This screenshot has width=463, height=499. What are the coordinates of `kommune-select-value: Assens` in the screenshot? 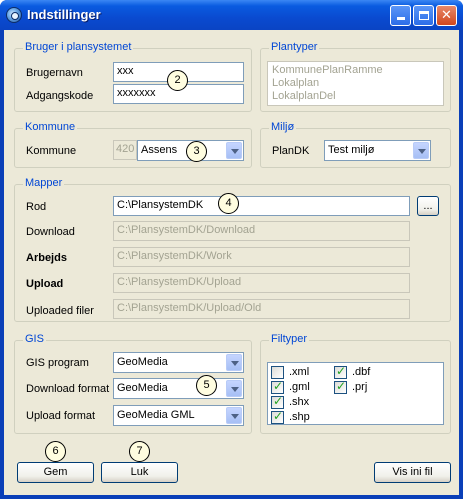 It's located at (159, 150).